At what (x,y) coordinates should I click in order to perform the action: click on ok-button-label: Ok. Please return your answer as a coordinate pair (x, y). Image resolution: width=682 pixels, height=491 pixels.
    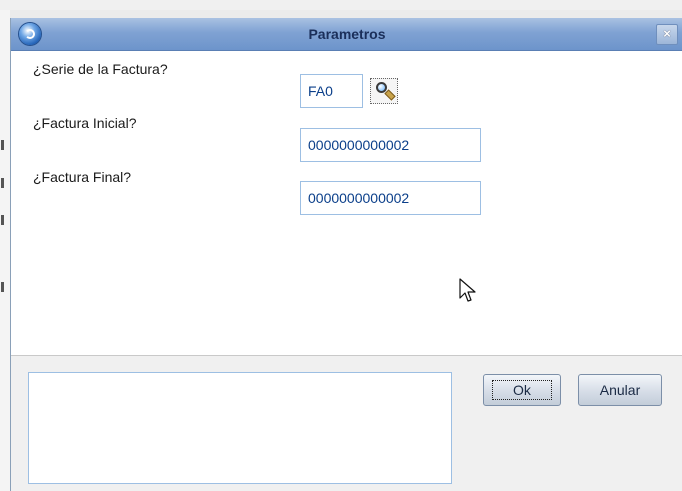
    Looking at the image, I should click on (522, 390).